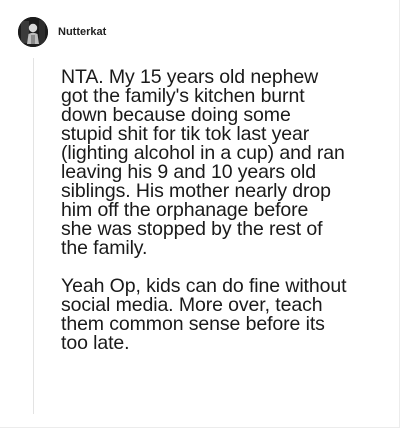  What do you see at coordinates (33, 236) in the screenshot?
I see `thread-line` at bounding box center [33, 236].